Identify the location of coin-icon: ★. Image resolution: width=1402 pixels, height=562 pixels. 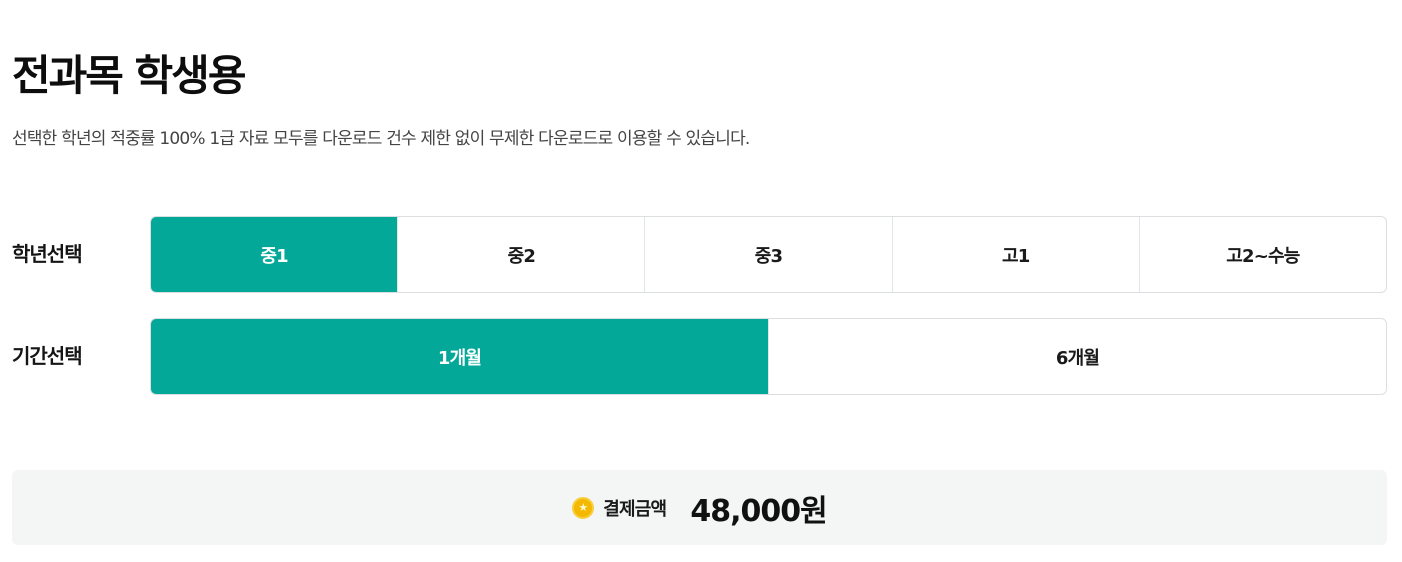
(583, 507).